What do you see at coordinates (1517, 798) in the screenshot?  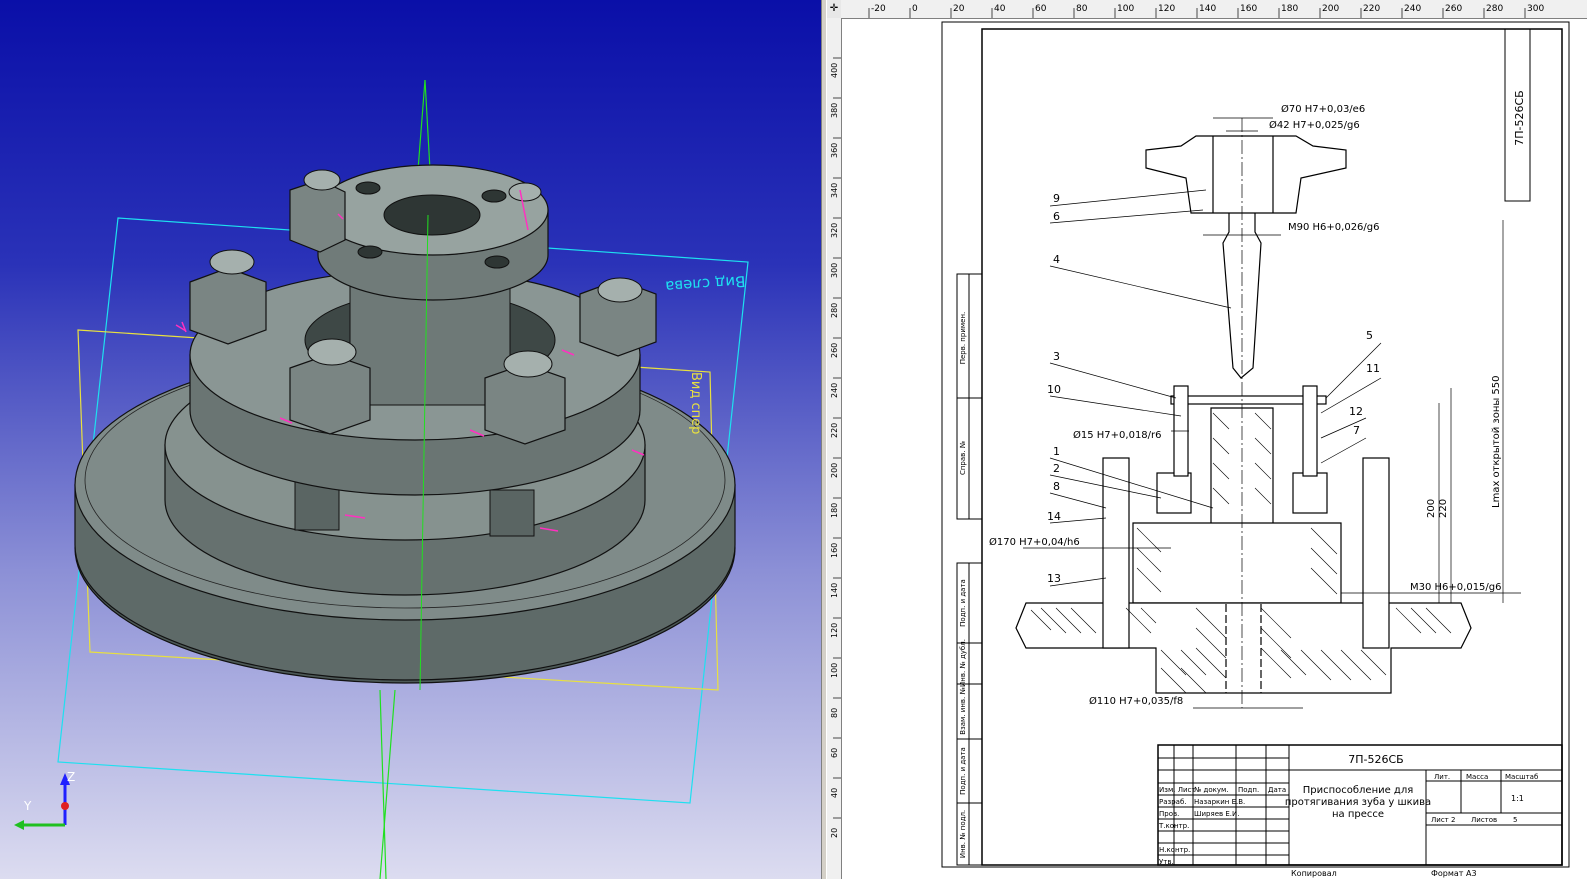 I see `svg-text: 1:1` at bounding box center [1517, 798].